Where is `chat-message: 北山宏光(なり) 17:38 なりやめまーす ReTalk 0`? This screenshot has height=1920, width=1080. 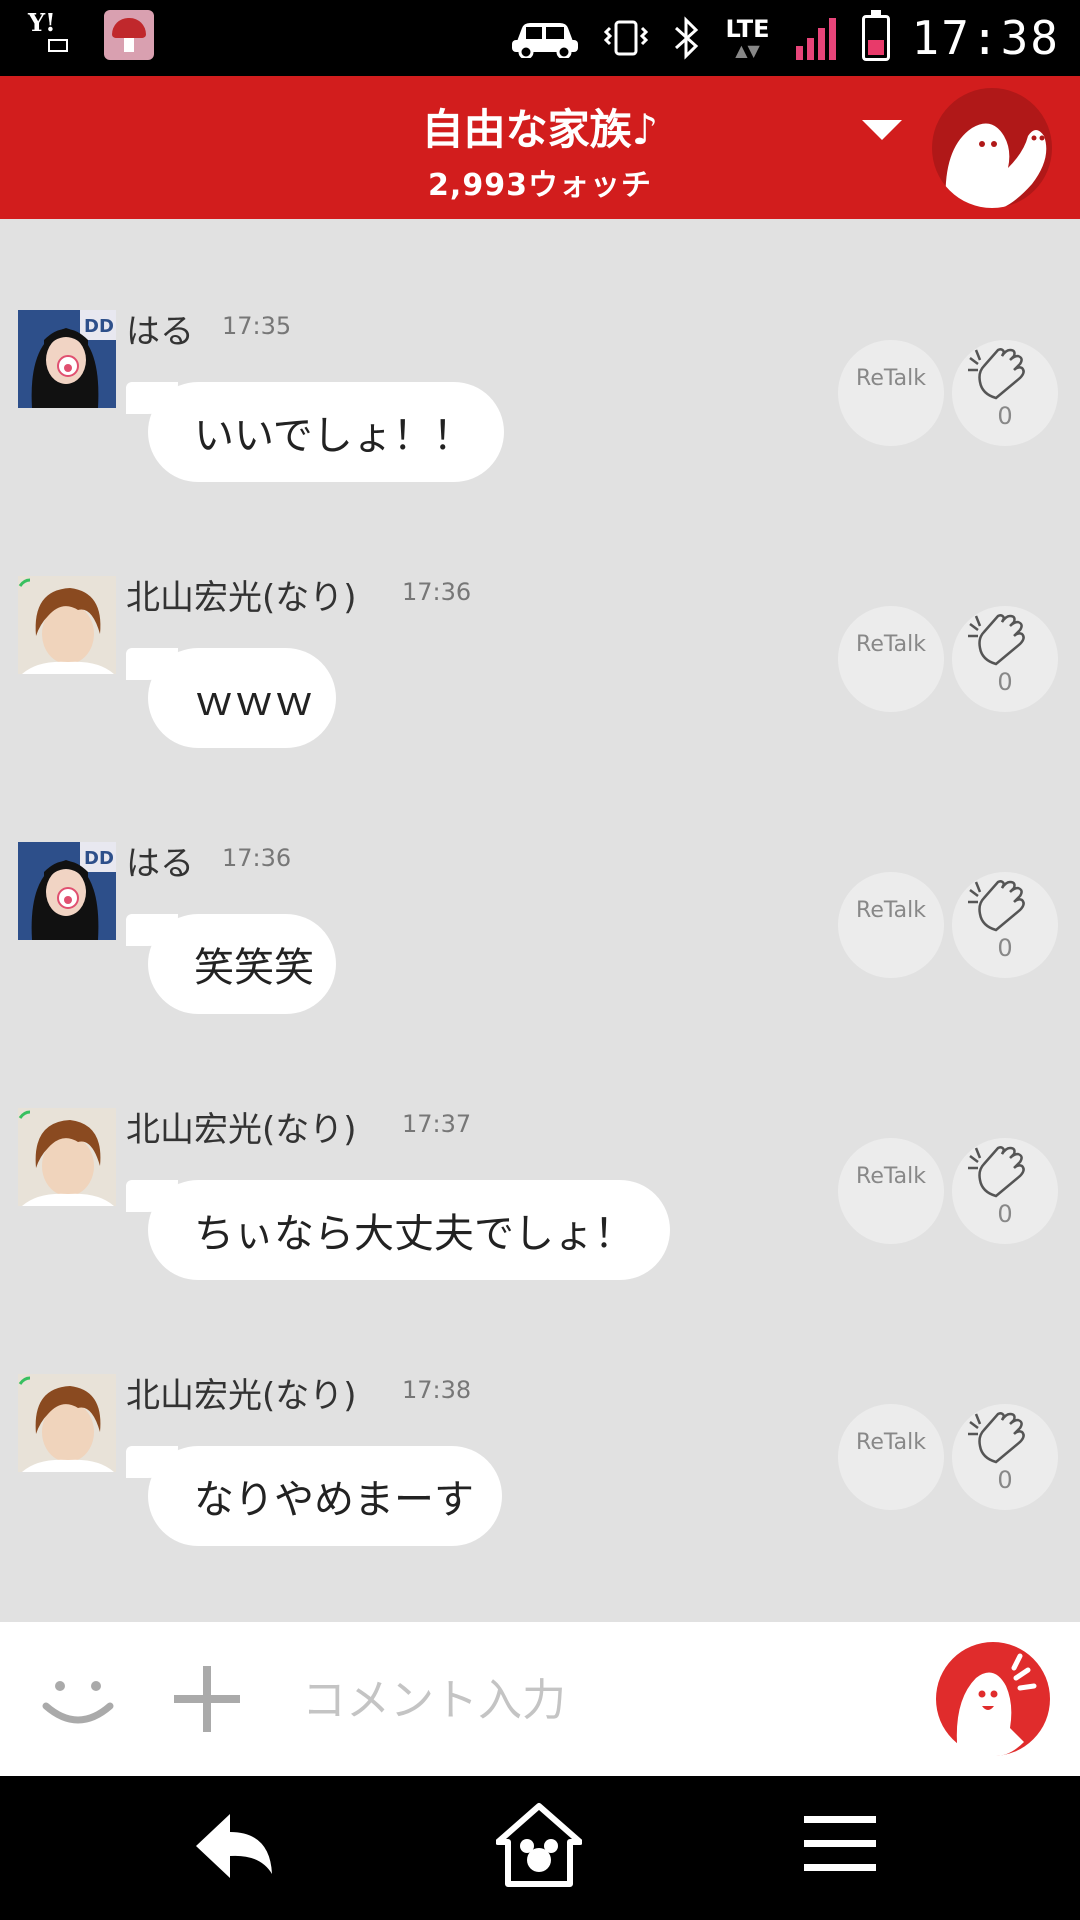 chat-message: 北山宏光(なり) 17:38 なりやめまーす ReTalk 0 is located at coordinates (540, 1474).